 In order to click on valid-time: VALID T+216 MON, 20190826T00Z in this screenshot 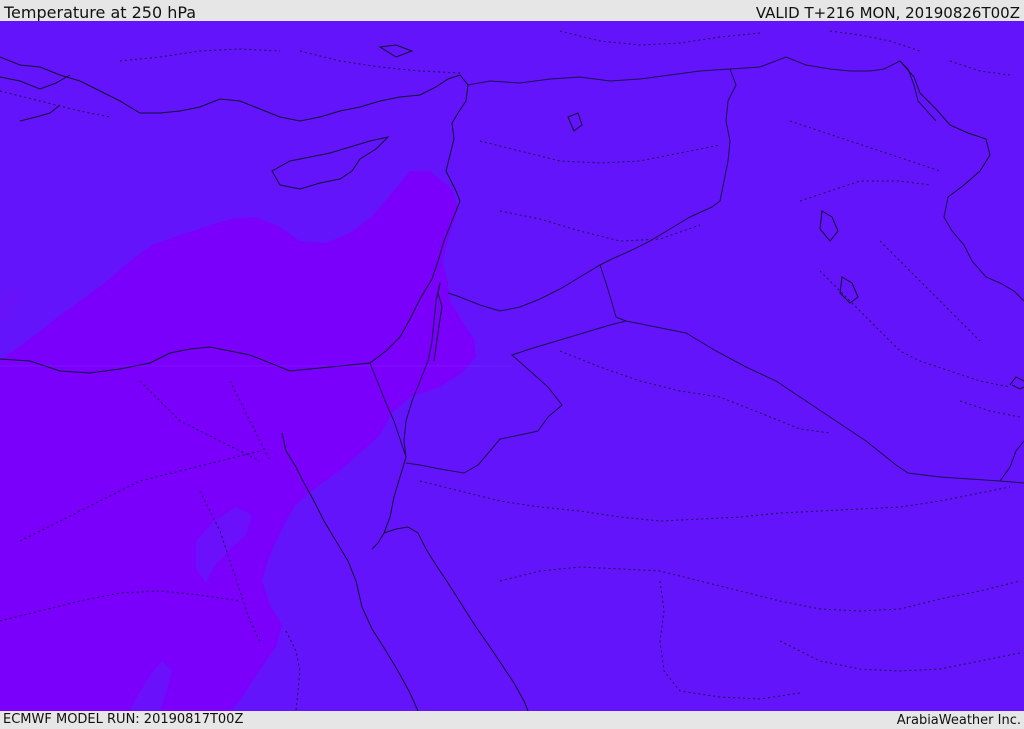, I will do `click(887, 13)`.